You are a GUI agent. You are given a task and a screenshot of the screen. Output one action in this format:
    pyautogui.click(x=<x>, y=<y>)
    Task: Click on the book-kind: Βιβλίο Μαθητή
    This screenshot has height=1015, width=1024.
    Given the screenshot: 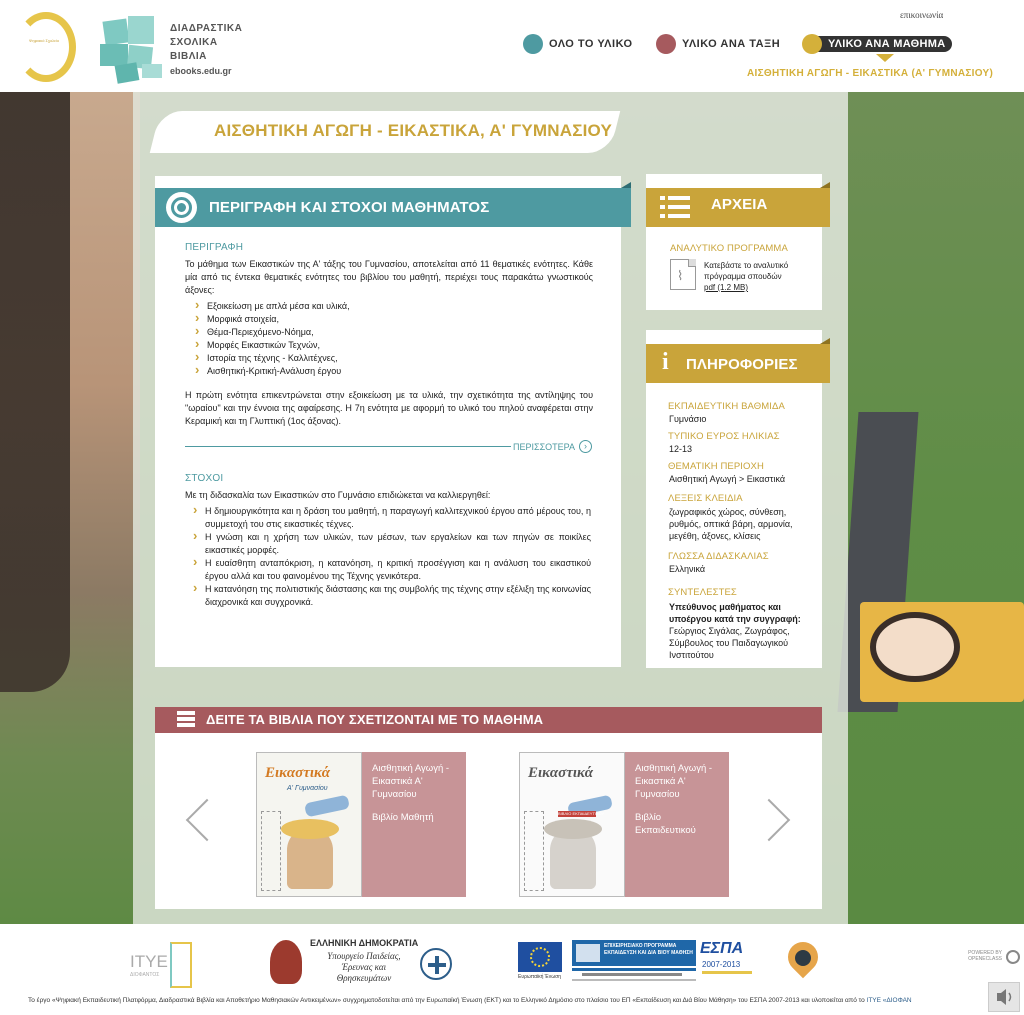 What is the action you would take?
    pyautogui.click(x=403, y=817)
    